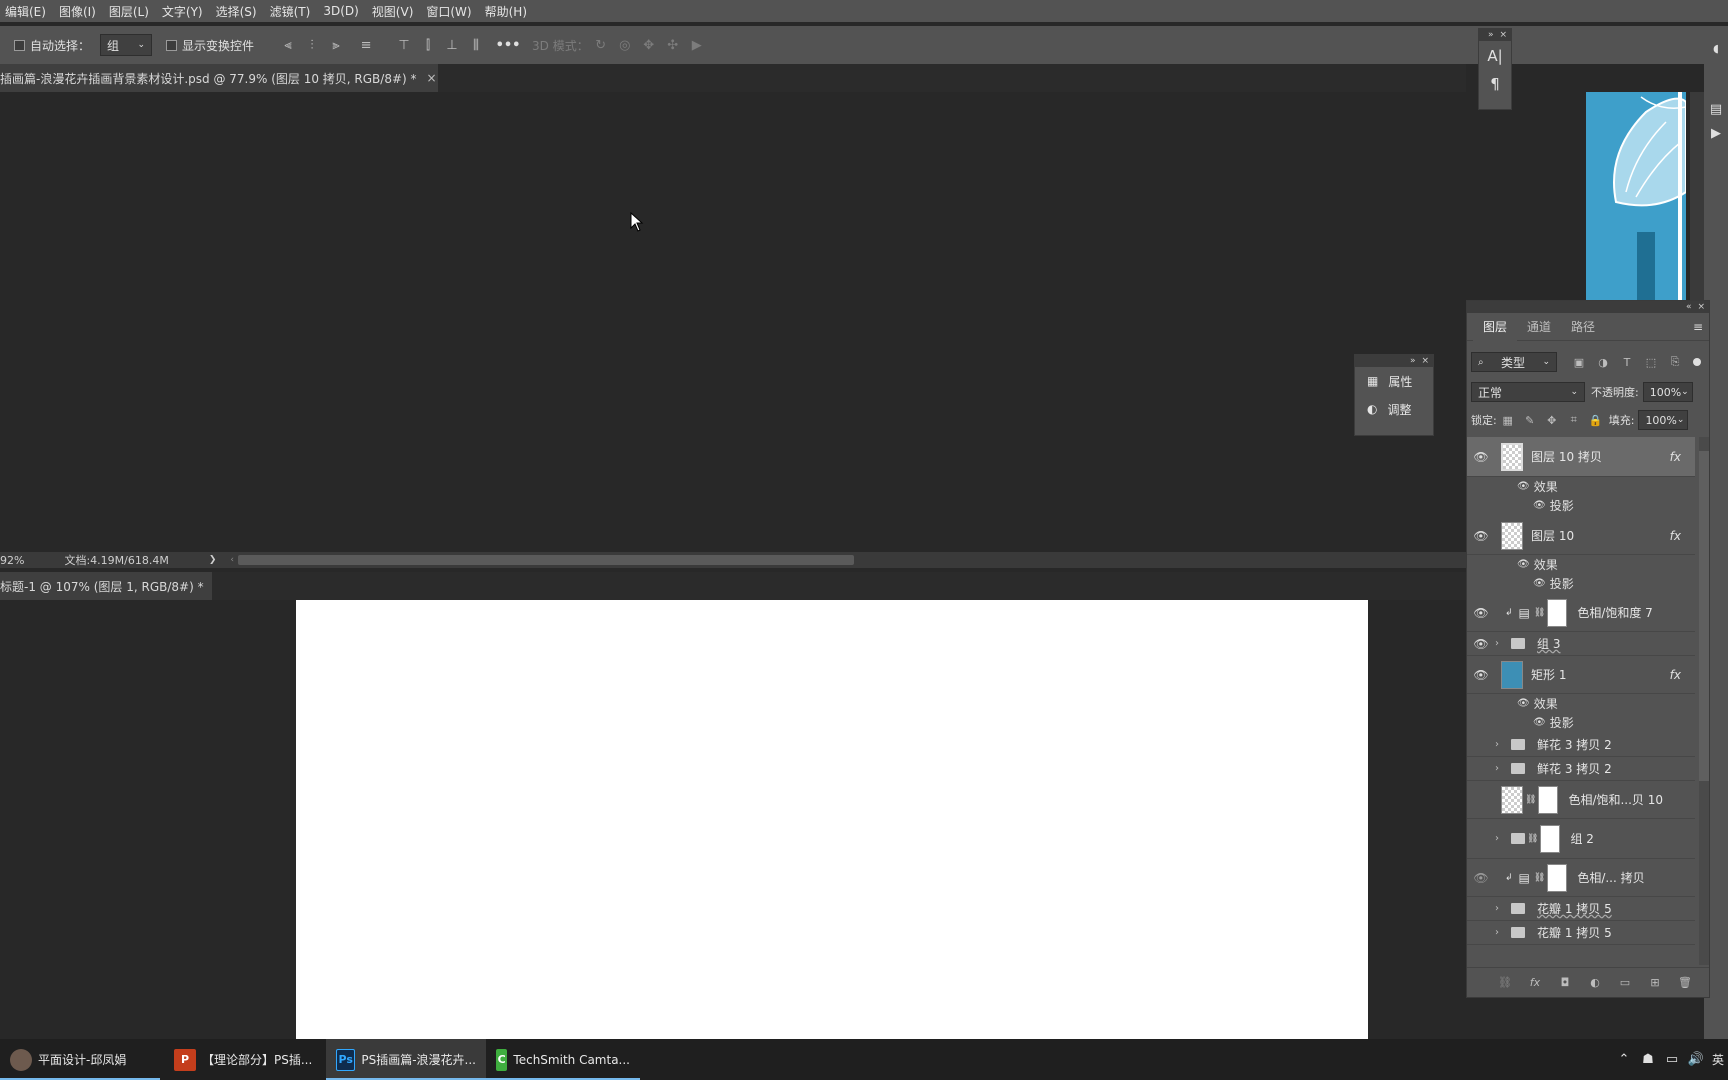  What do you see at coordinates (1581, 839) in the screenshot?
I see `group-row: › ⛓ 组 2` at bounding box center [1581, 839].